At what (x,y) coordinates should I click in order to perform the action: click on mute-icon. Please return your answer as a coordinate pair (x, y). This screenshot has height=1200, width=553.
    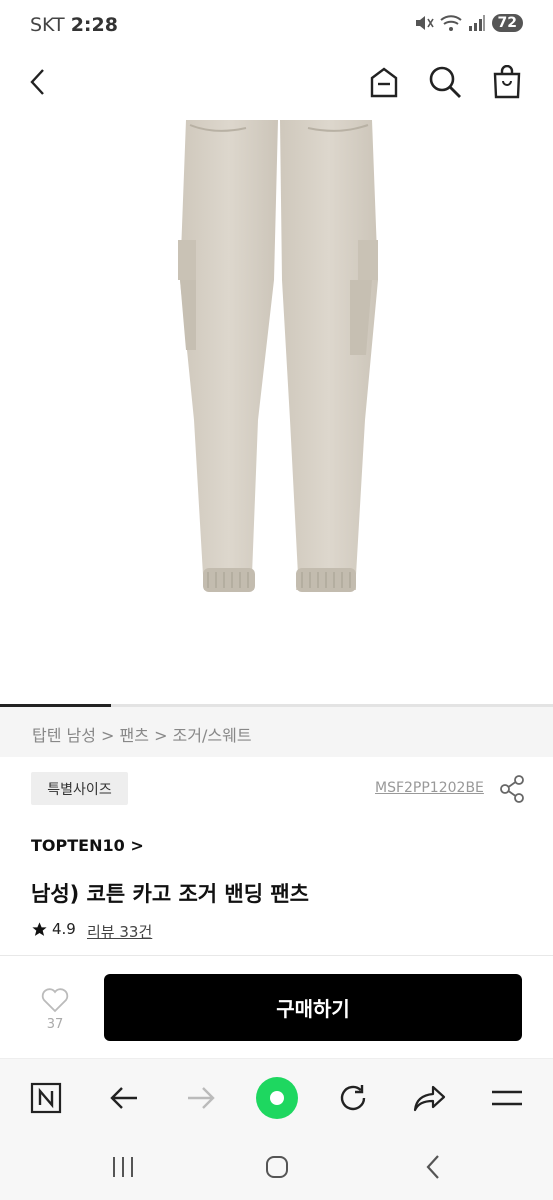
    Looking at the image, I should click on (424, 23).